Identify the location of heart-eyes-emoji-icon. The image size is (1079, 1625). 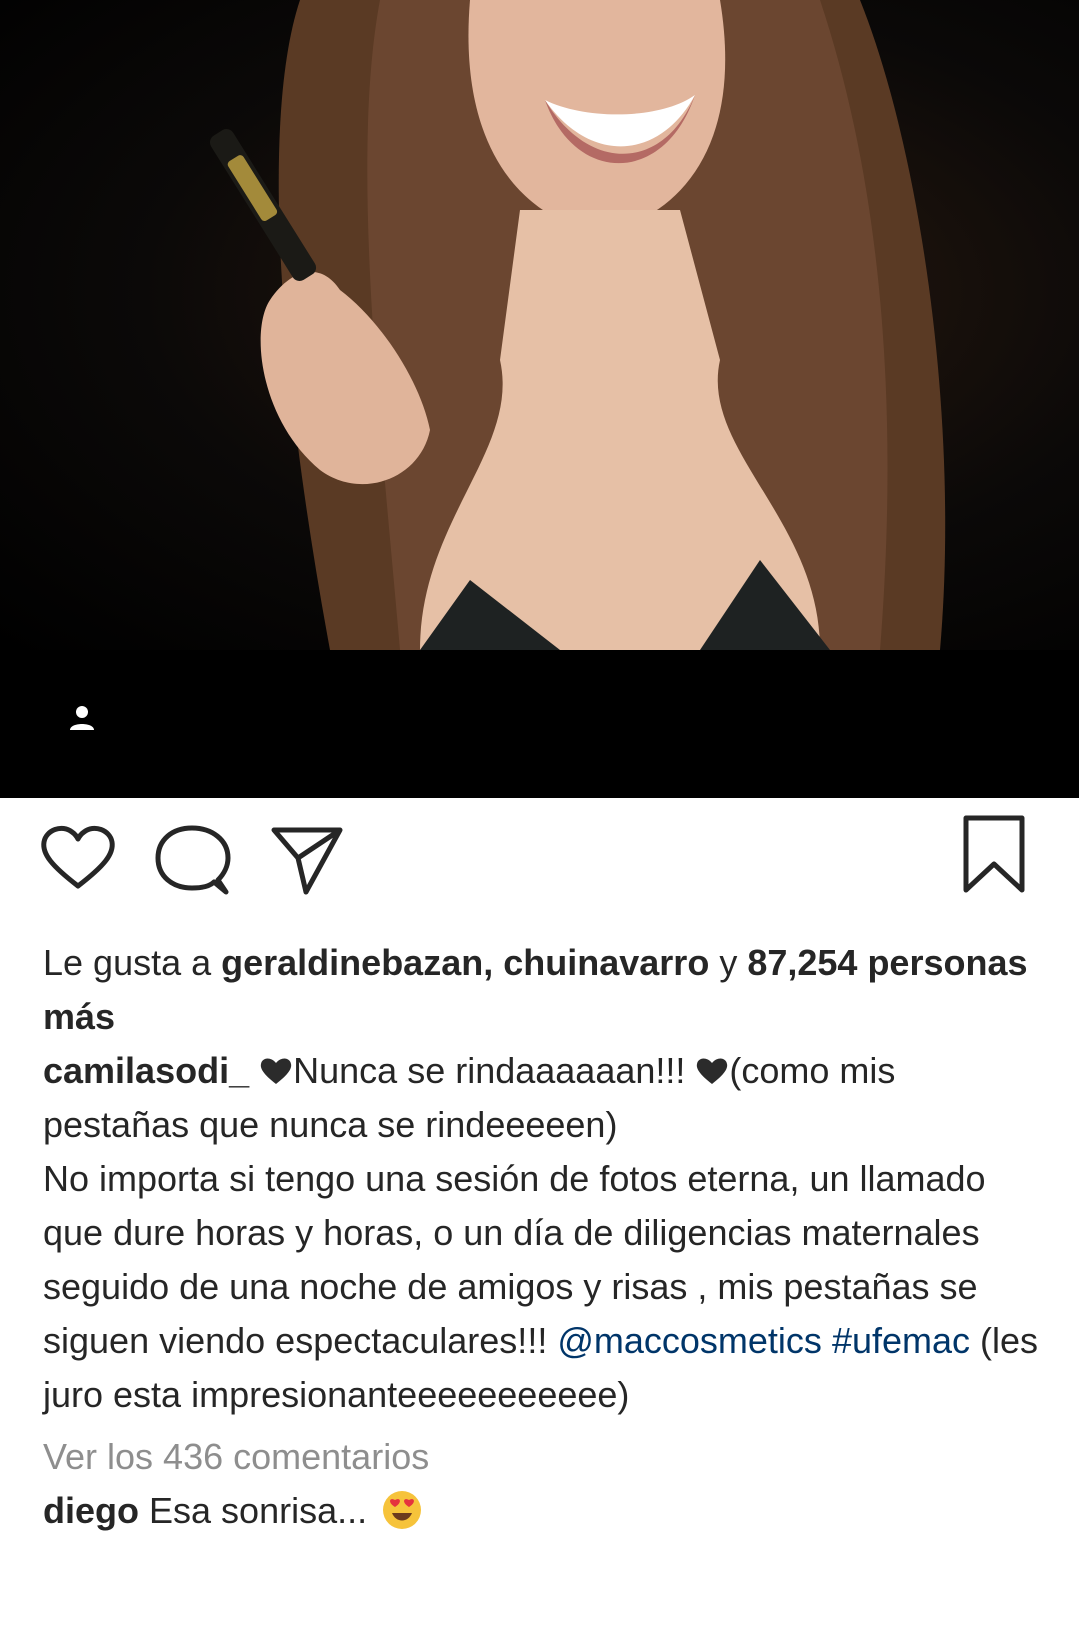
(402, 1510).